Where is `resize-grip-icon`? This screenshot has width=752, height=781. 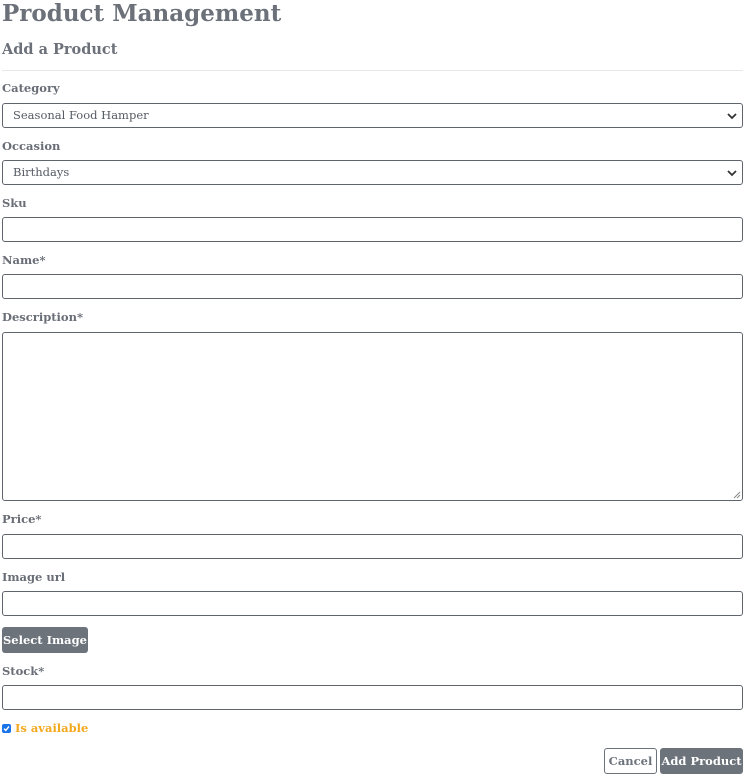 resize-grip-icon is located at coordinates (737, 495).